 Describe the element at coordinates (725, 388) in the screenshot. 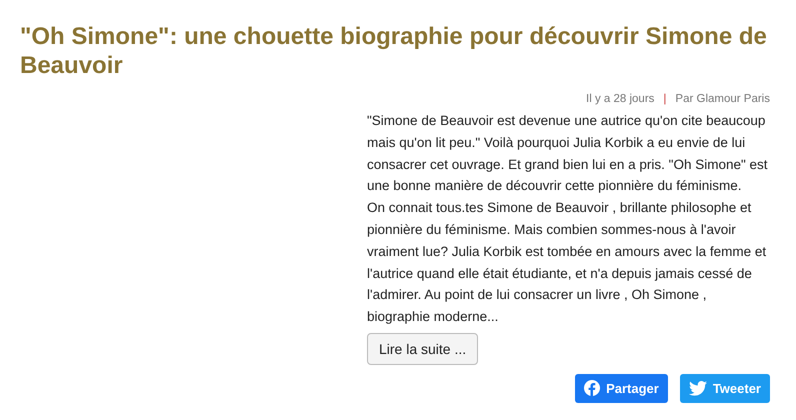

I see `tweet-button: Tweeter` at that location.